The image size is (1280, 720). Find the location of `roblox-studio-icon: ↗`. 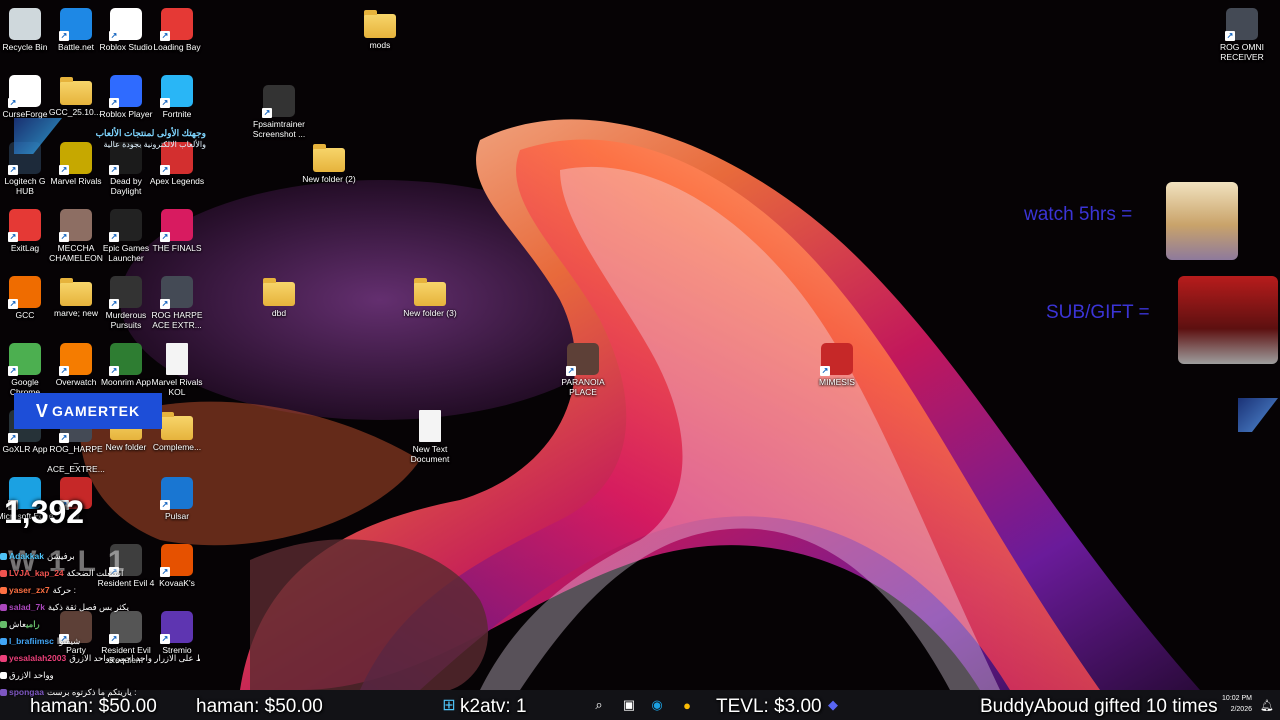

roblox-studio-icon: ↗ is located at coordinates (125, 24).